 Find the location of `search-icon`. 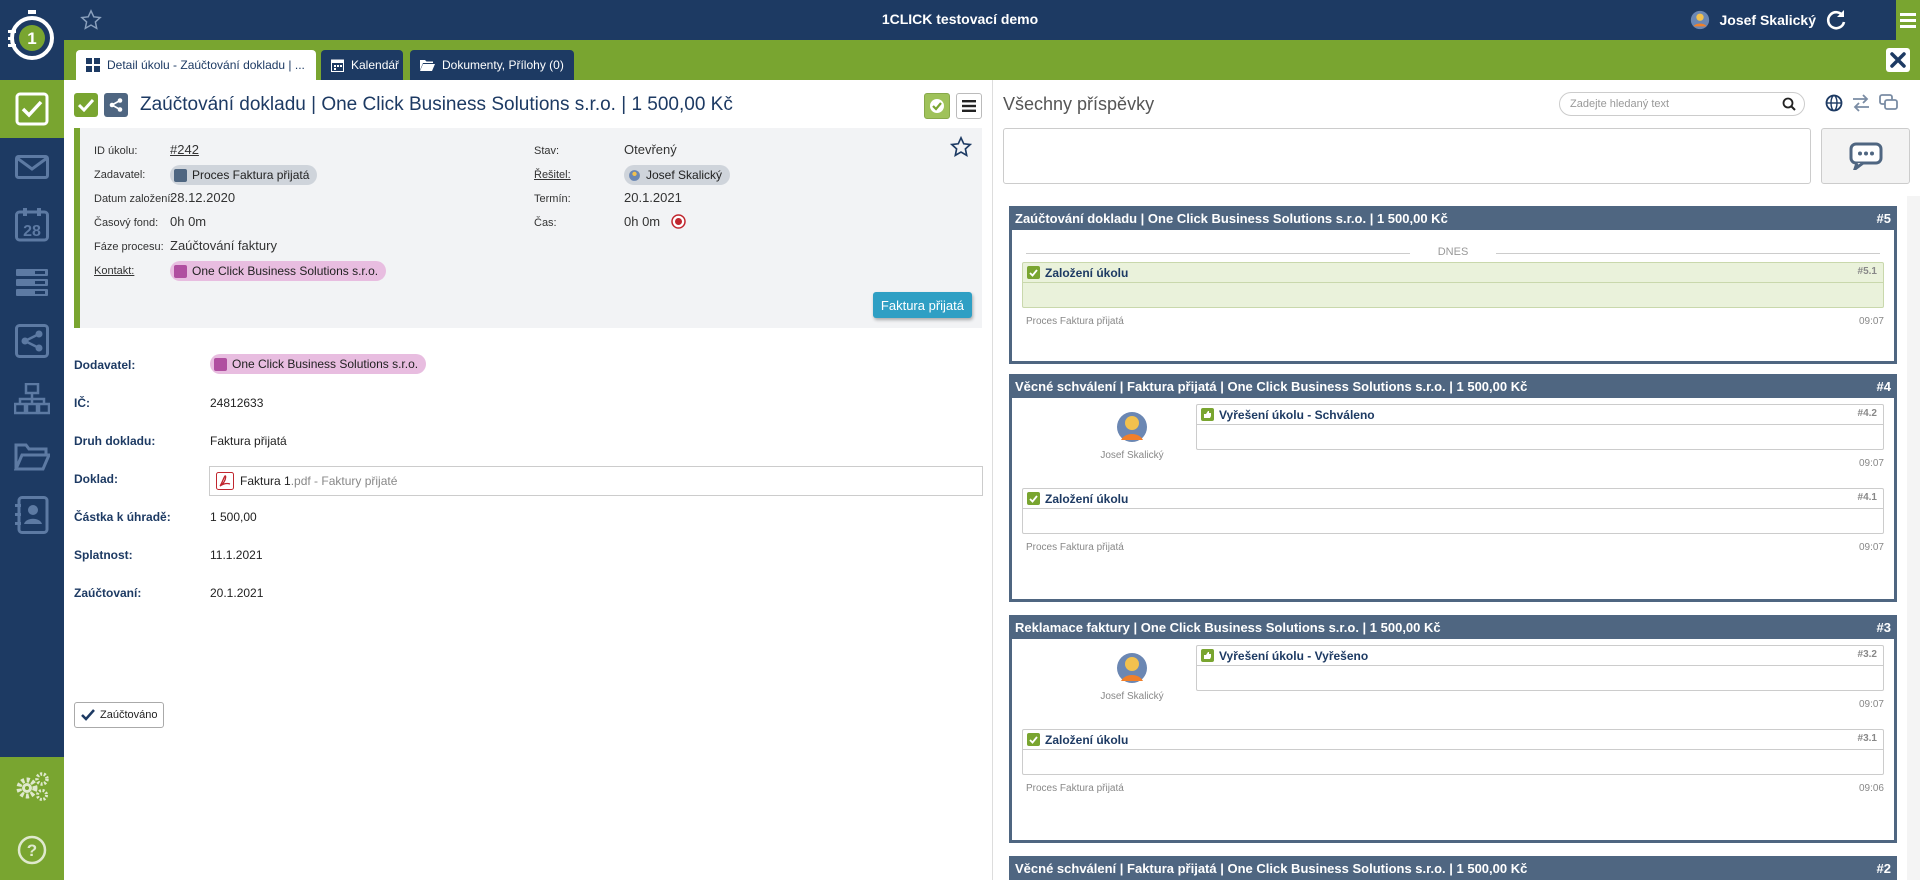

search-icon is located at coordinates (1789, 104).